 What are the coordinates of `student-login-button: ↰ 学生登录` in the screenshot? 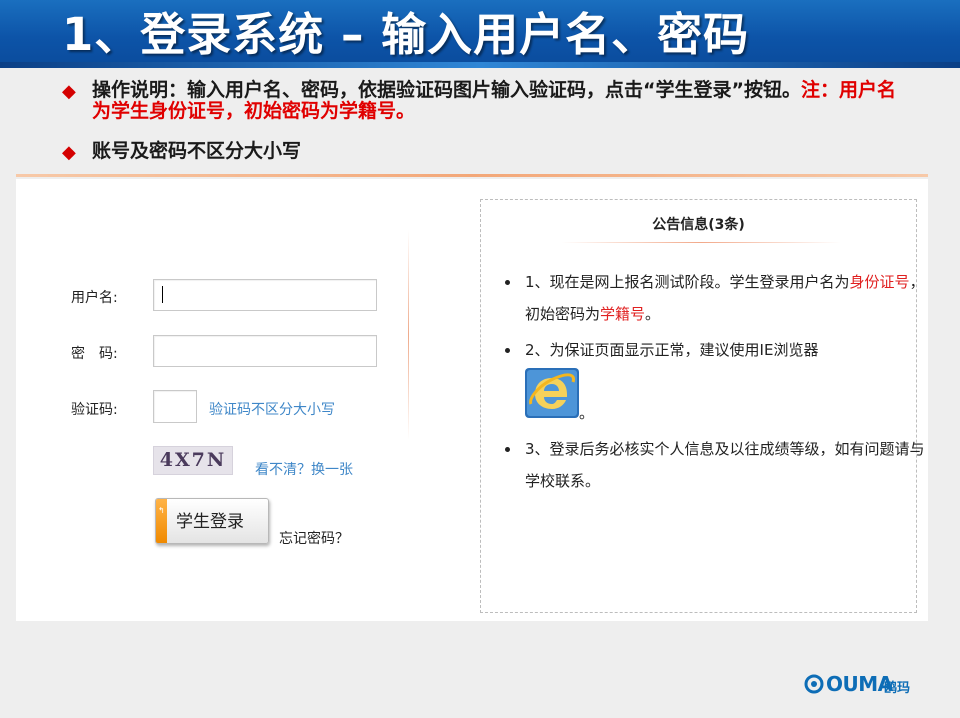 It's located at (212, 521).